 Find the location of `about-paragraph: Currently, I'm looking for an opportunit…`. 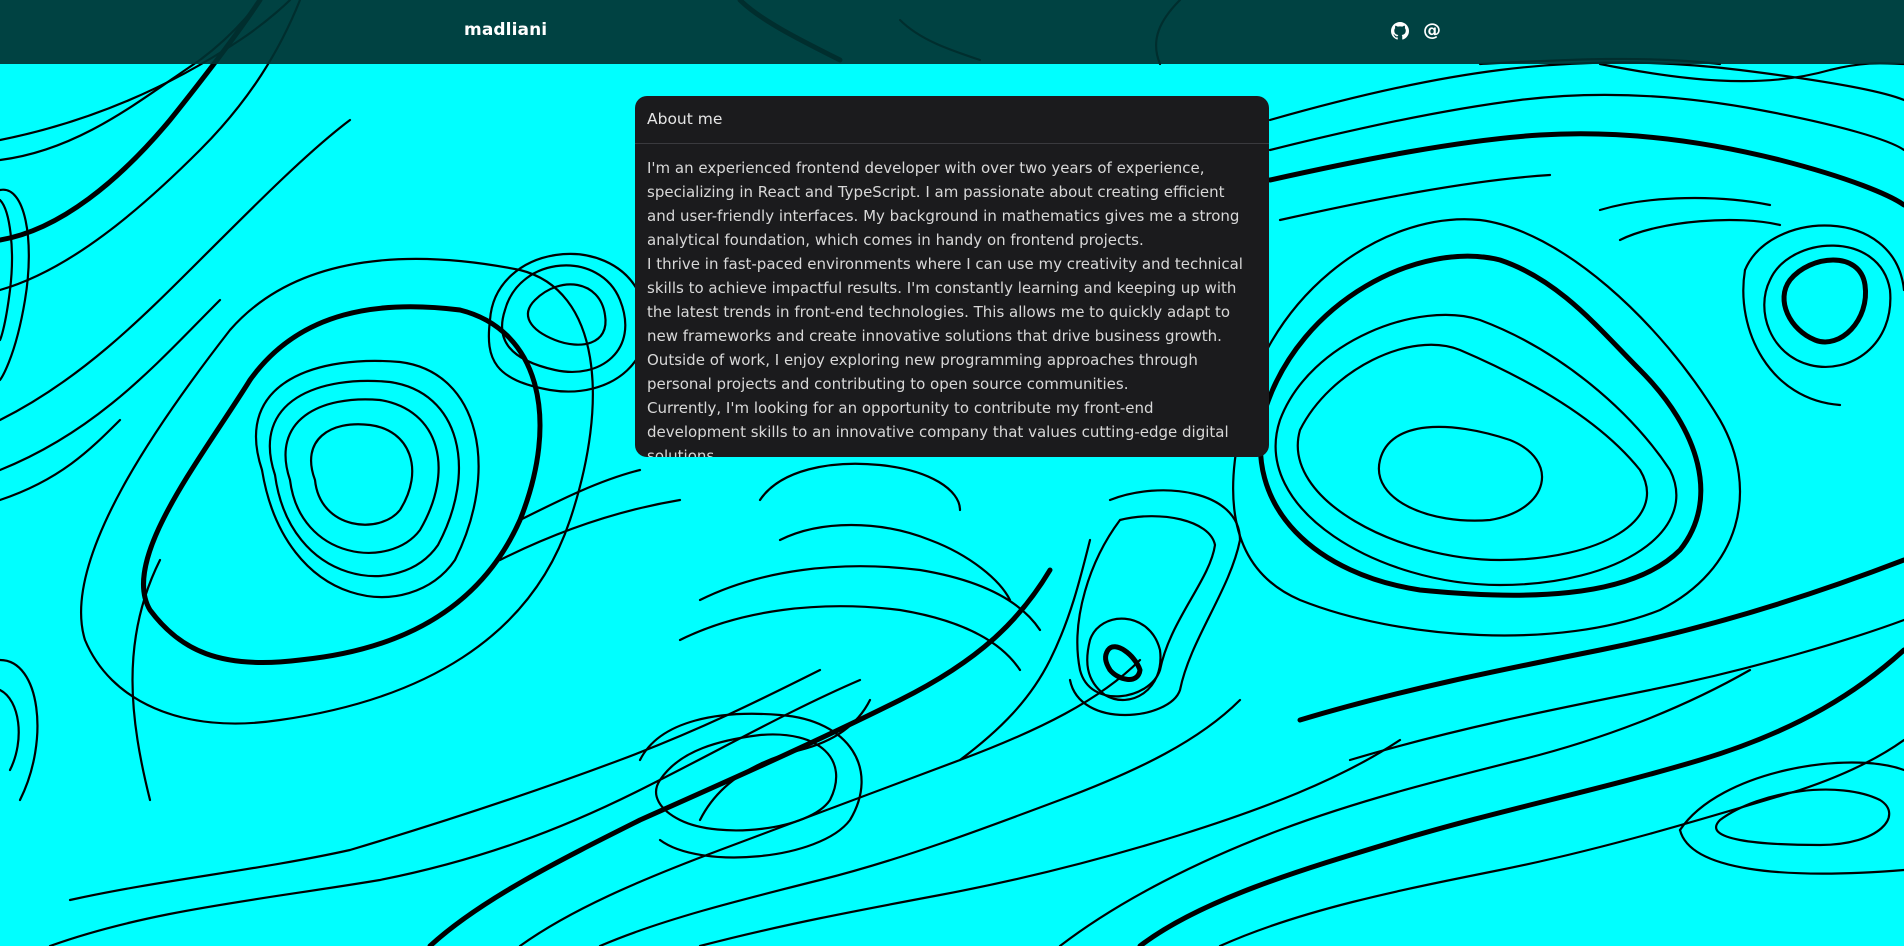

about-paragraph: Currently, I'm looking for an opportunit… is located at coordinates (938, 428).